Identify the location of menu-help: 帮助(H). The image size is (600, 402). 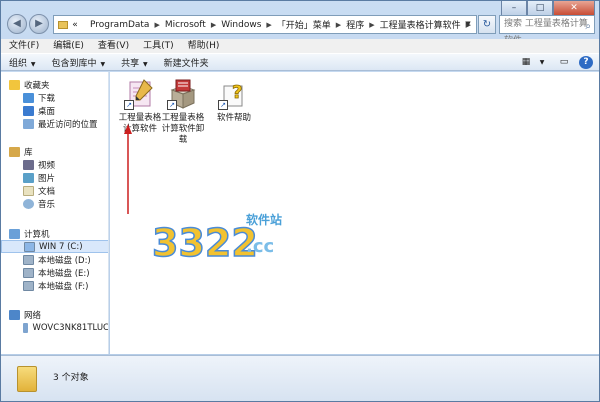
(204, 46).